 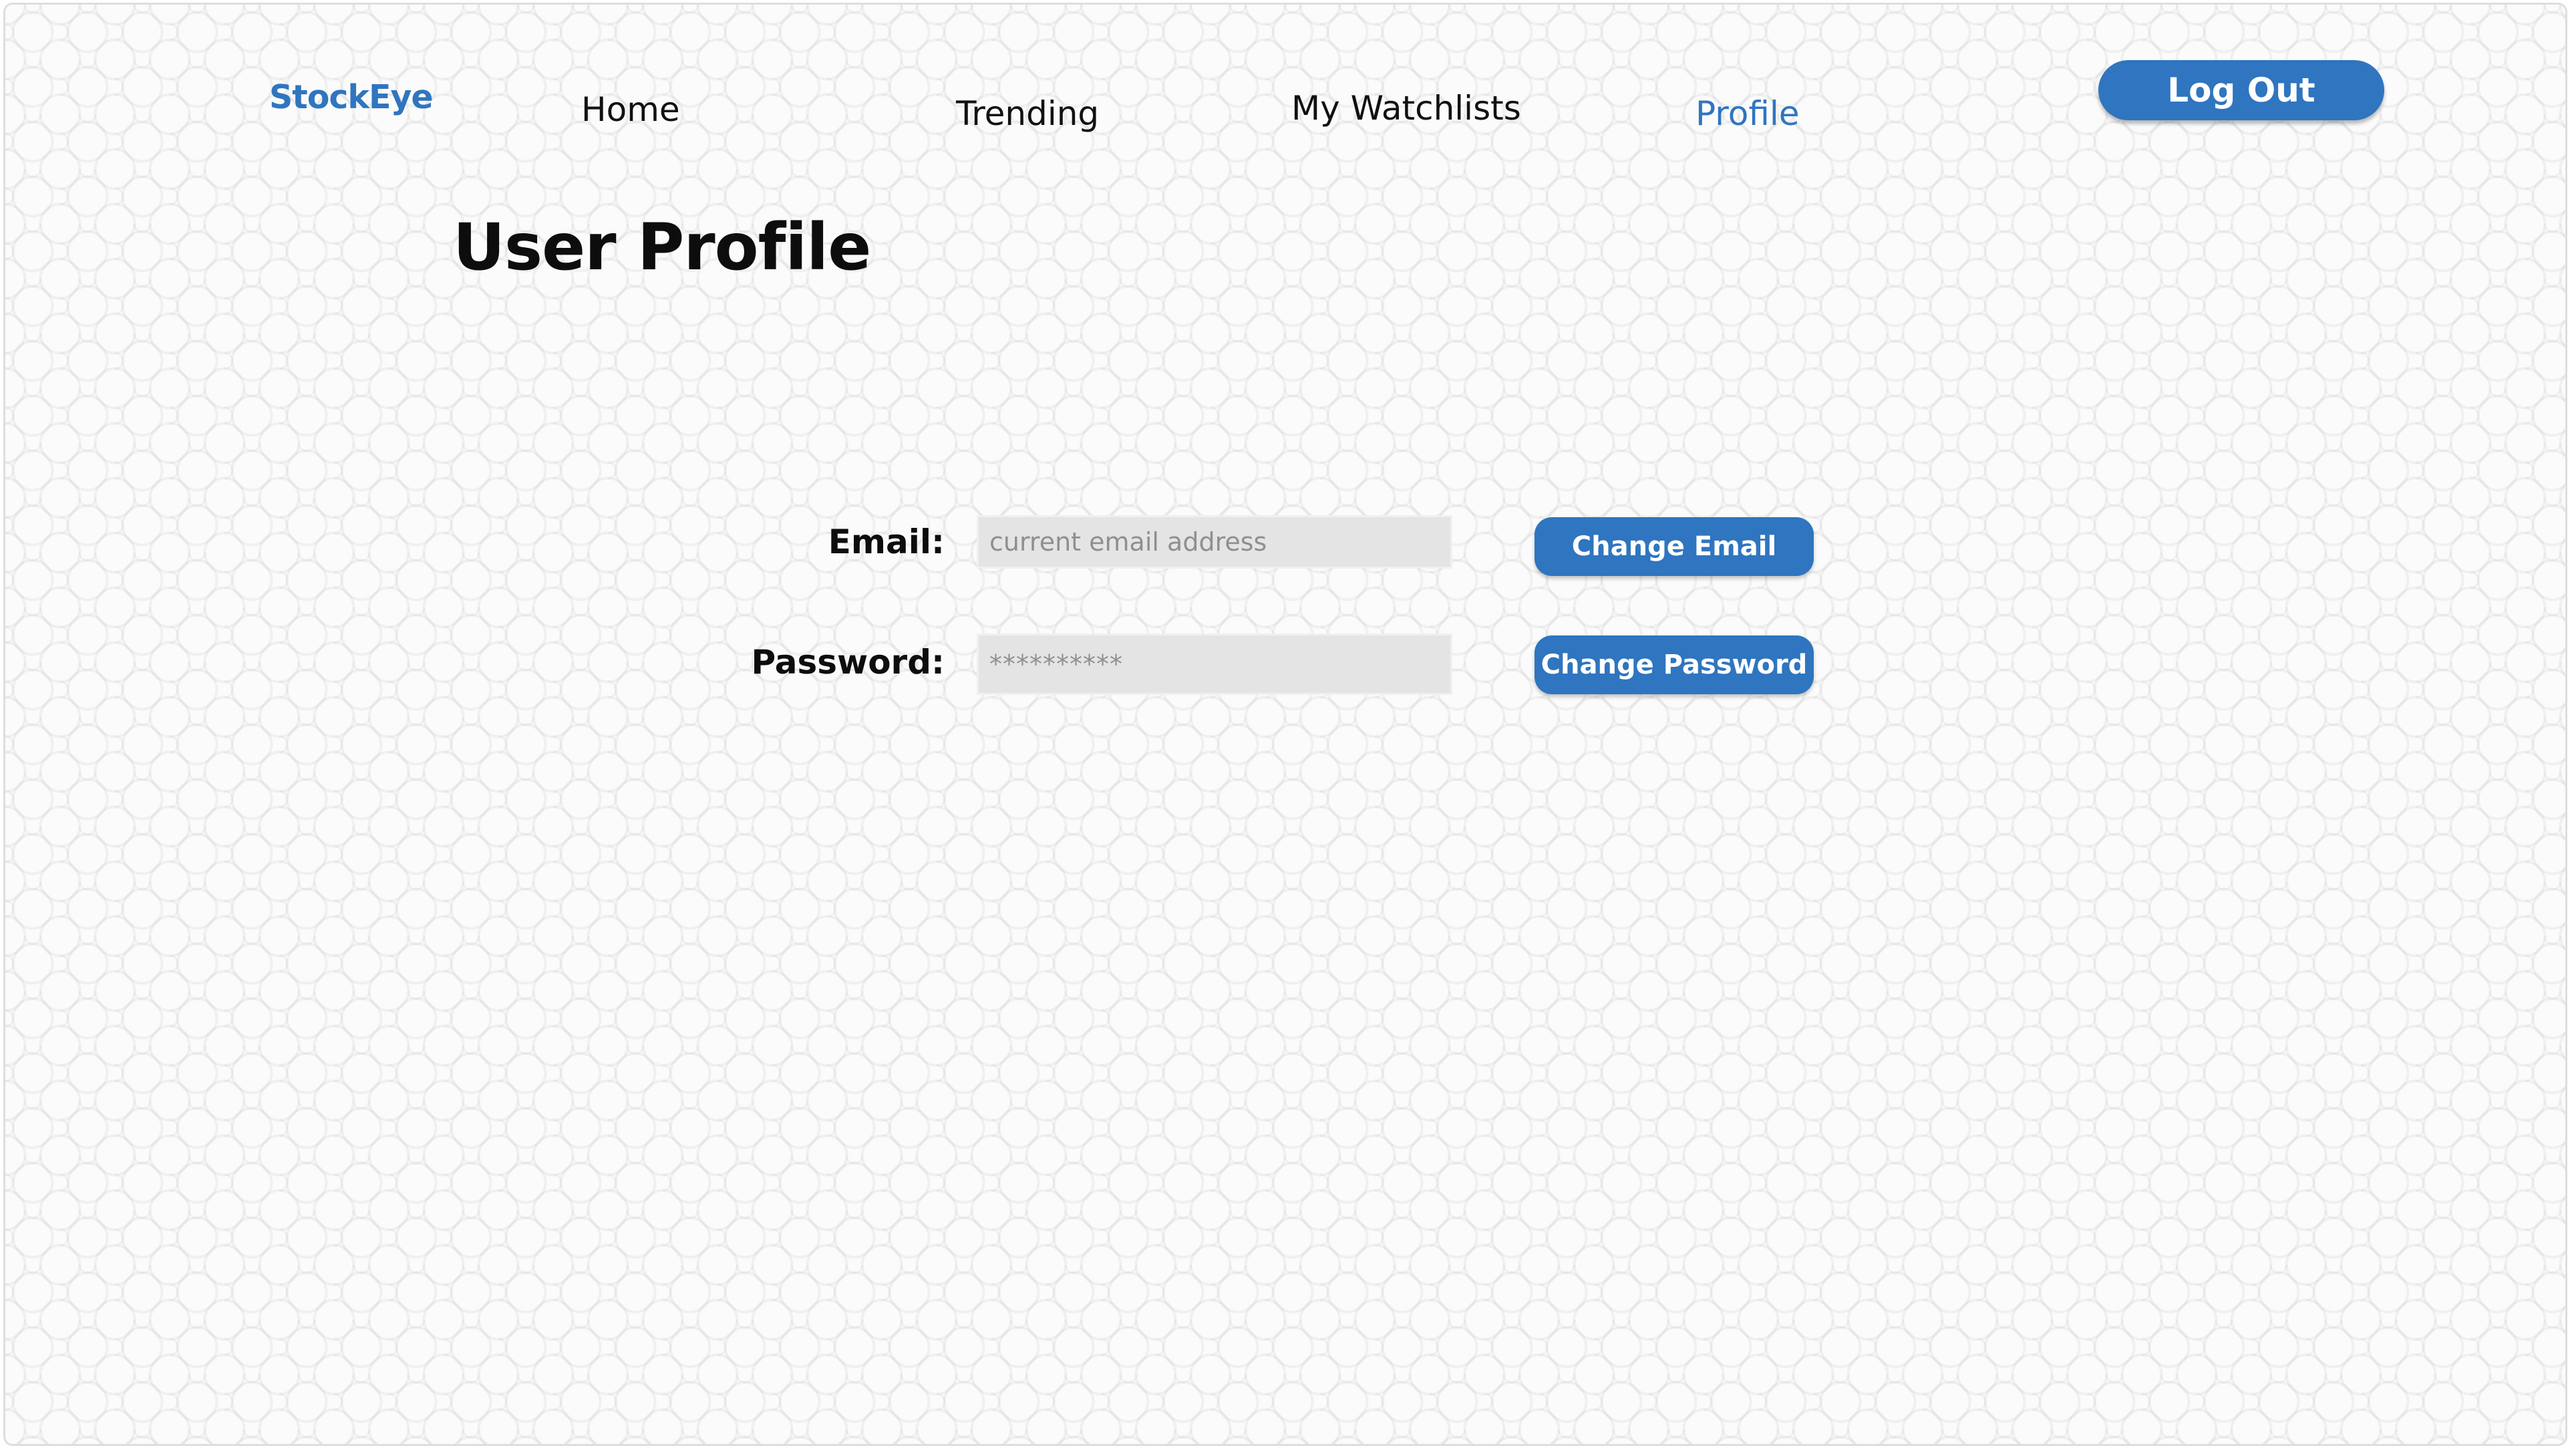 I want to click on brand-logo-link: StockEye, so click(x=351, y=97).